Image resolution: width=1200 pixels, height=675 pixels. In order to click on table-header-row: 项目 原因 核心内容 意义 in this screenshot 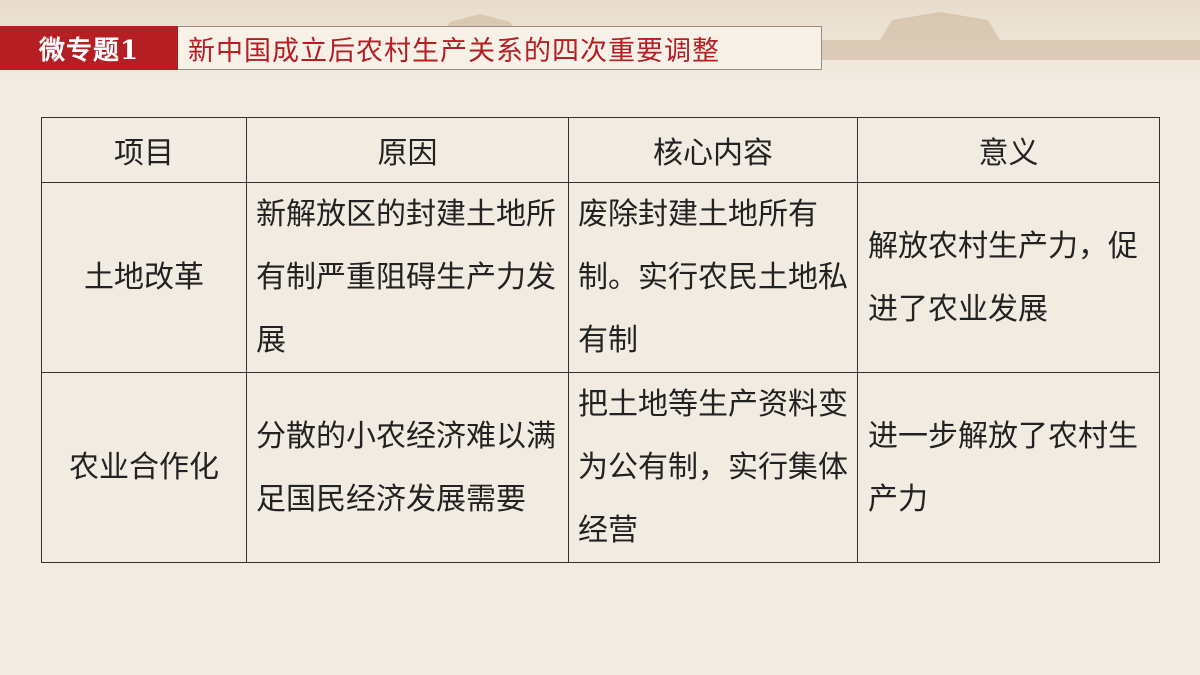, I will do `click(600, 150)`.